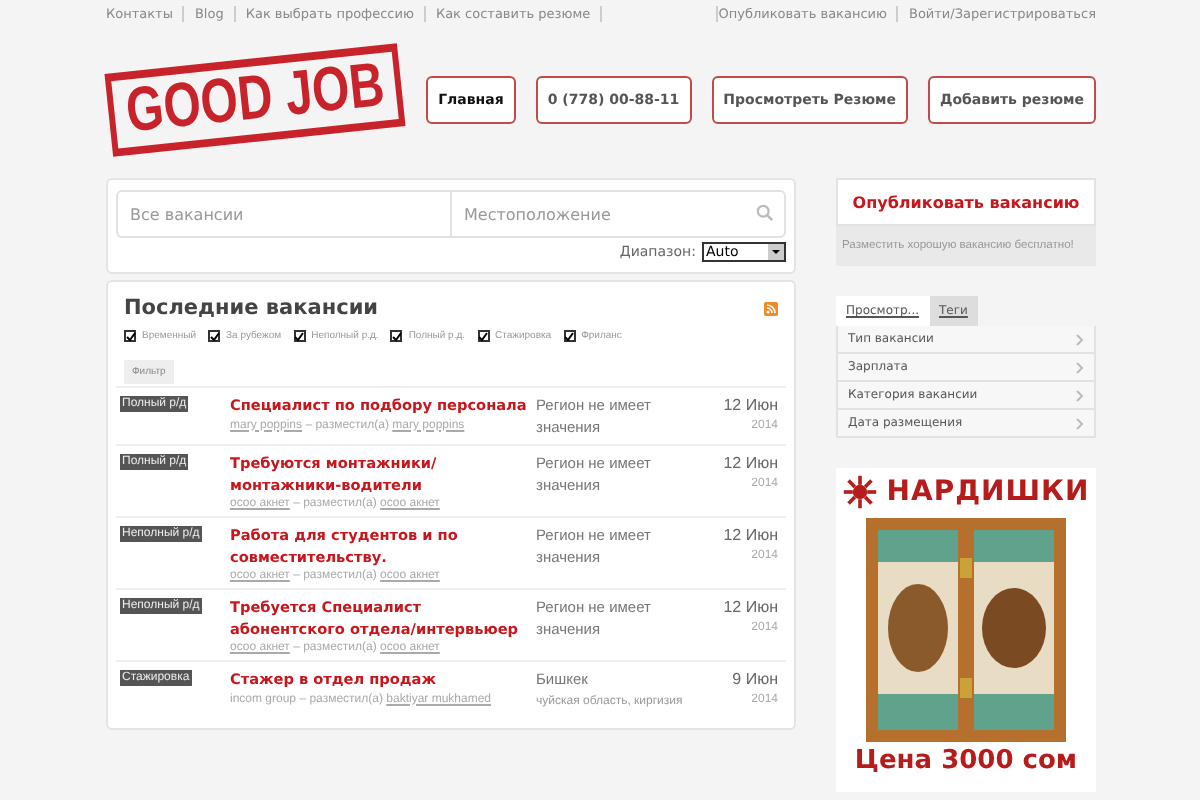 The image size is (1200, 800). I want to click on dropdown-icon, so click(776, 252).